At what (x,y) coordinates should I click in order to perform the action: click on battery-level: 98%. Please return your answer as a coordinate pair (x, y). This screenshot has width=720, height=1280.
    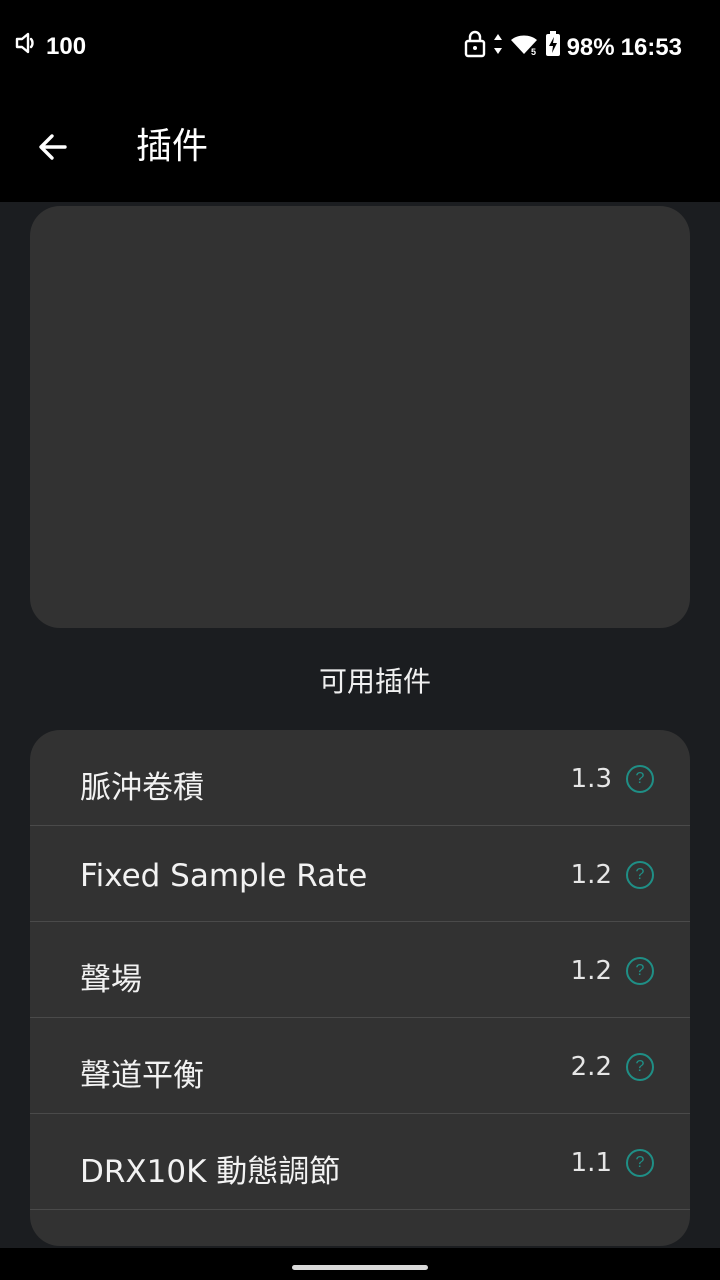
    Looking at the image, I should click on (590, 47).